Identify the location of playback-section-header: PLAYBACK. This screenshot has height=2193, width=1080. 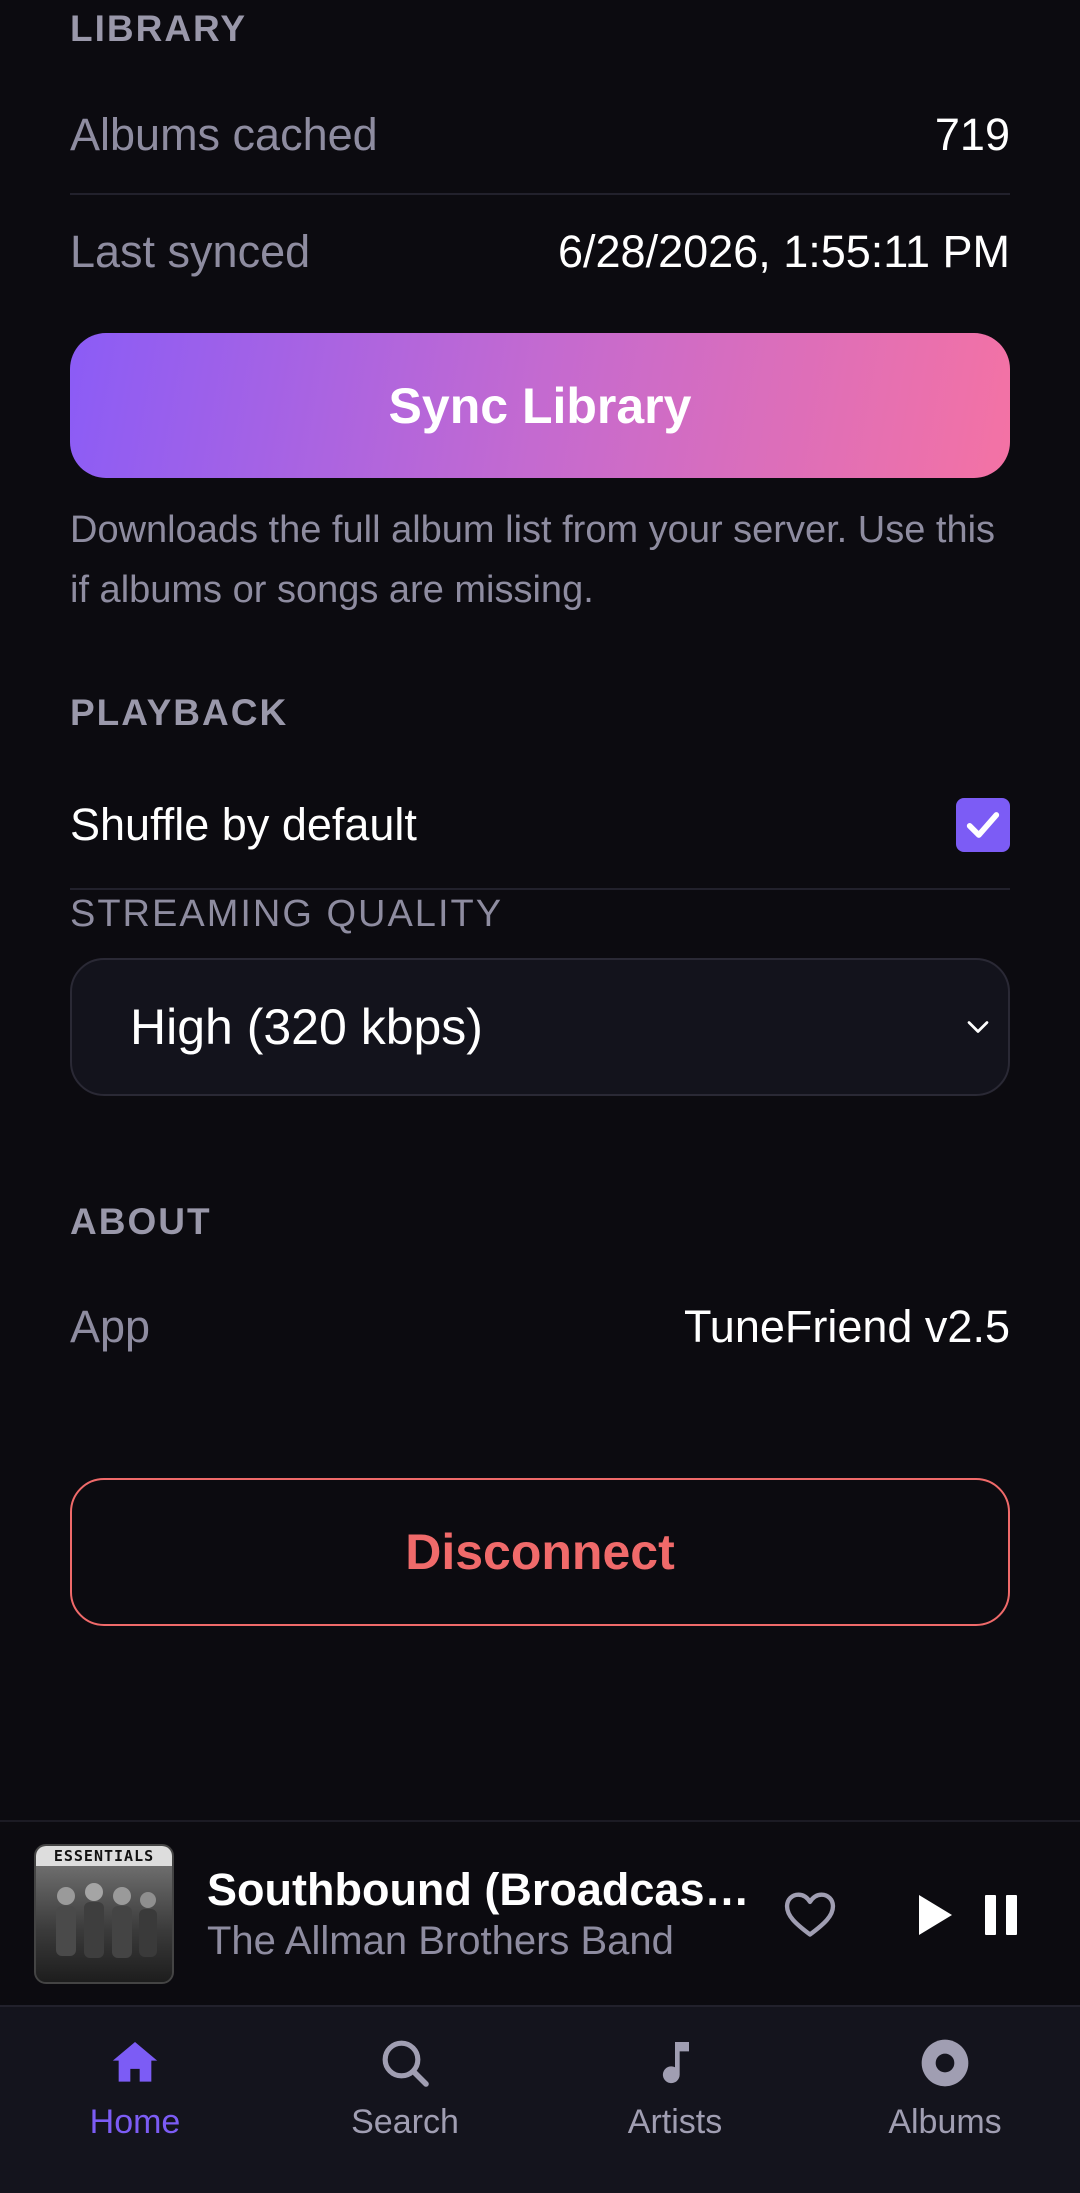
(179, 712).